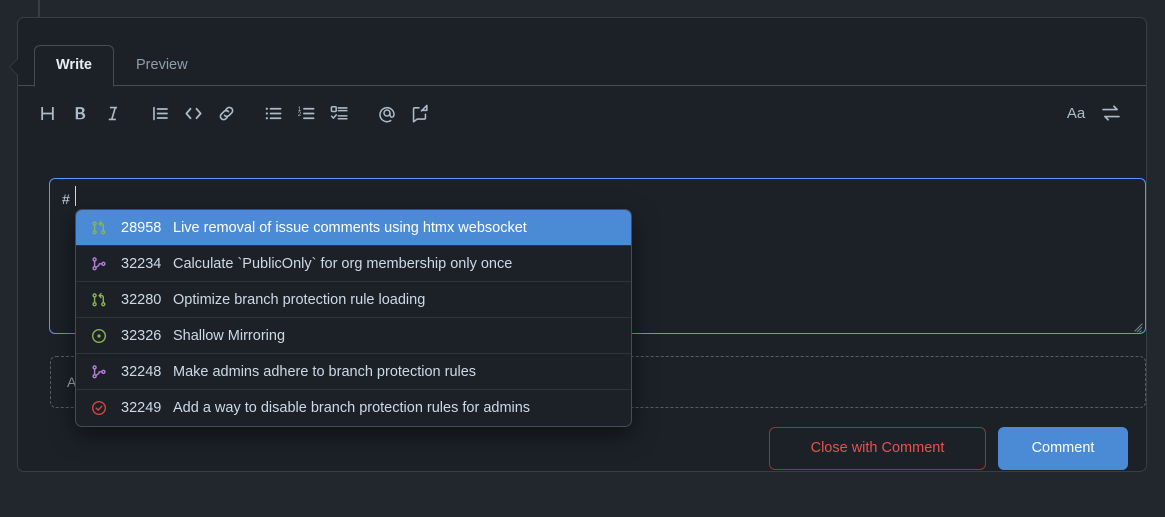  I want to click on text-caret, so click(75, 196).